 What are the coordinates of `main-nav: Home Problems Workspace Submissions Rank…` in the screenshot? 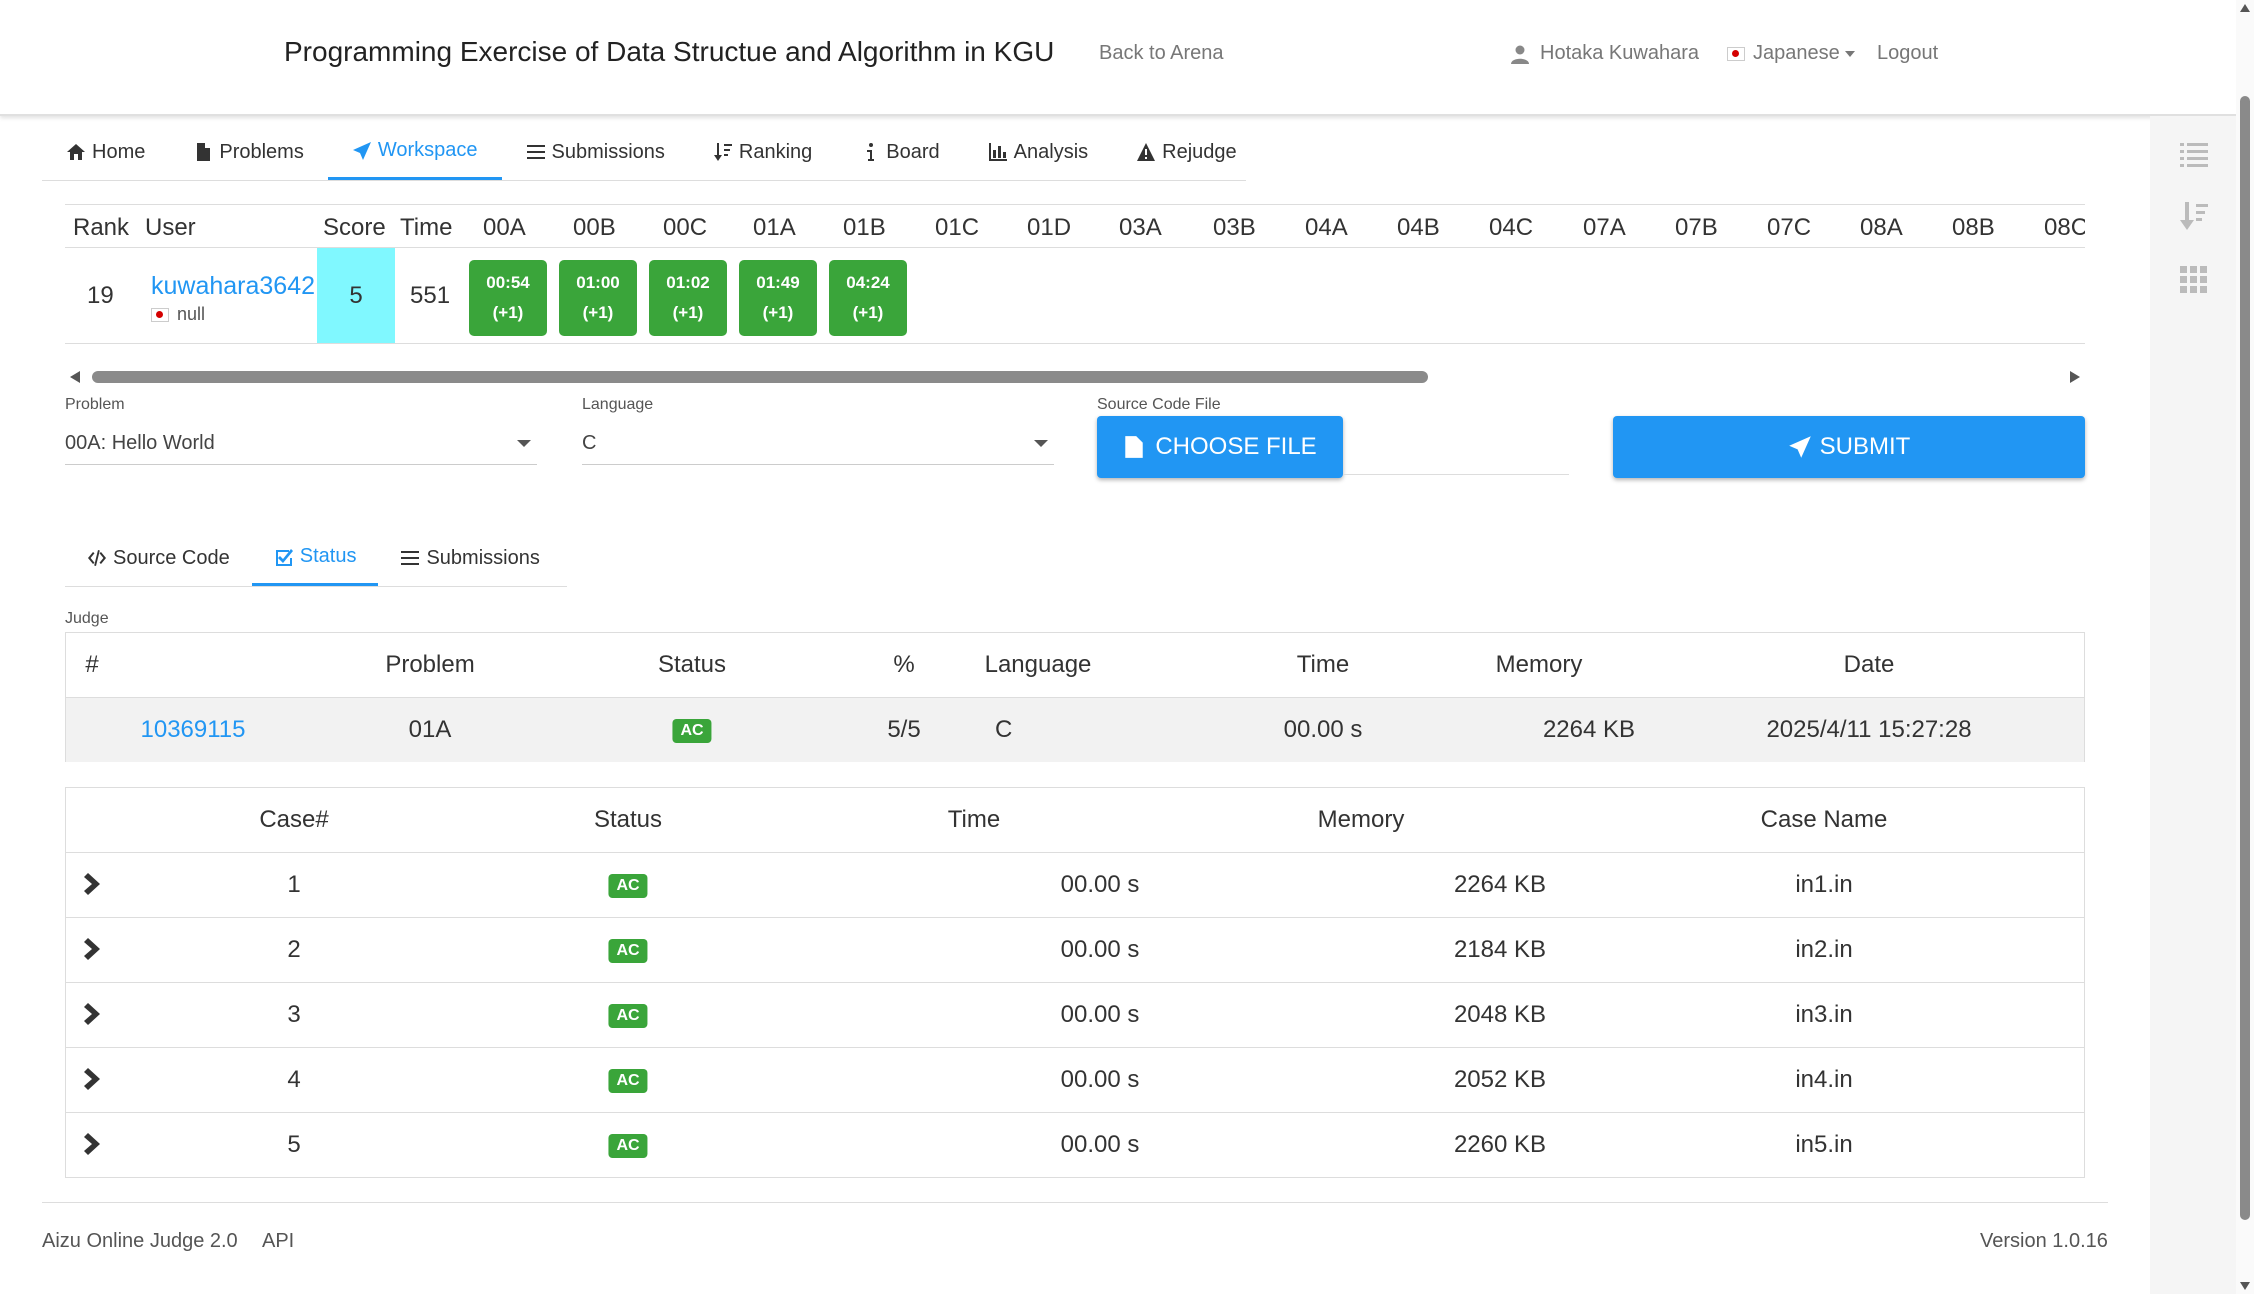 It's located at (644, 152).